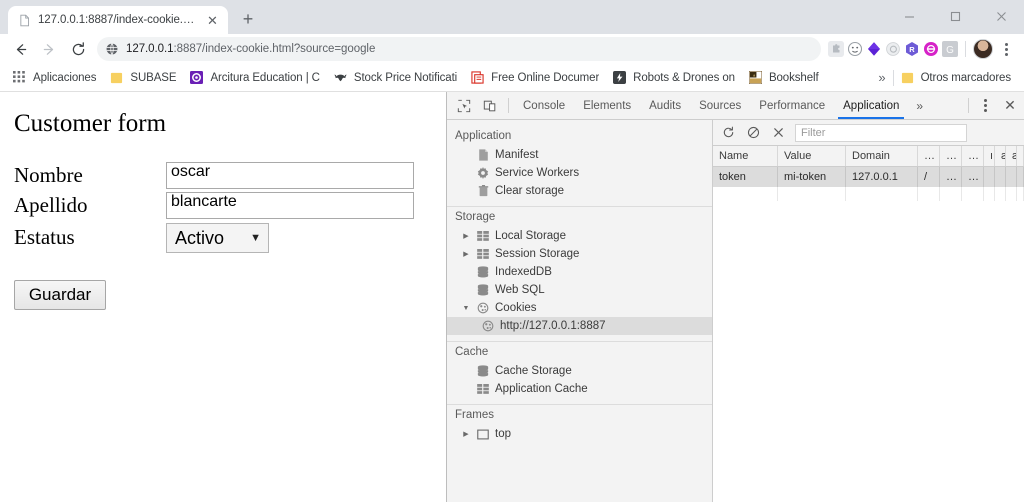 This screenshot has width=1024, height=502. What do you see at coordinates (881, 78) in the screenshot?
I see `bookmarks-overflow-button: »` at bounding box center [881, 78].